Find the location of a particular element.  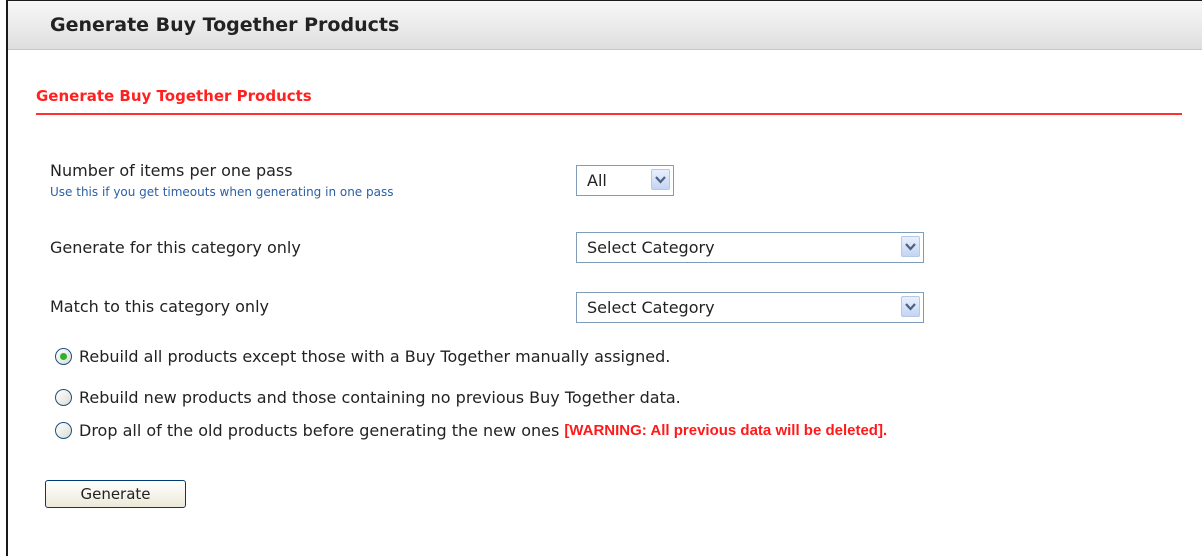

generate-category-value: Select Category is located at coordinates (651, 247).